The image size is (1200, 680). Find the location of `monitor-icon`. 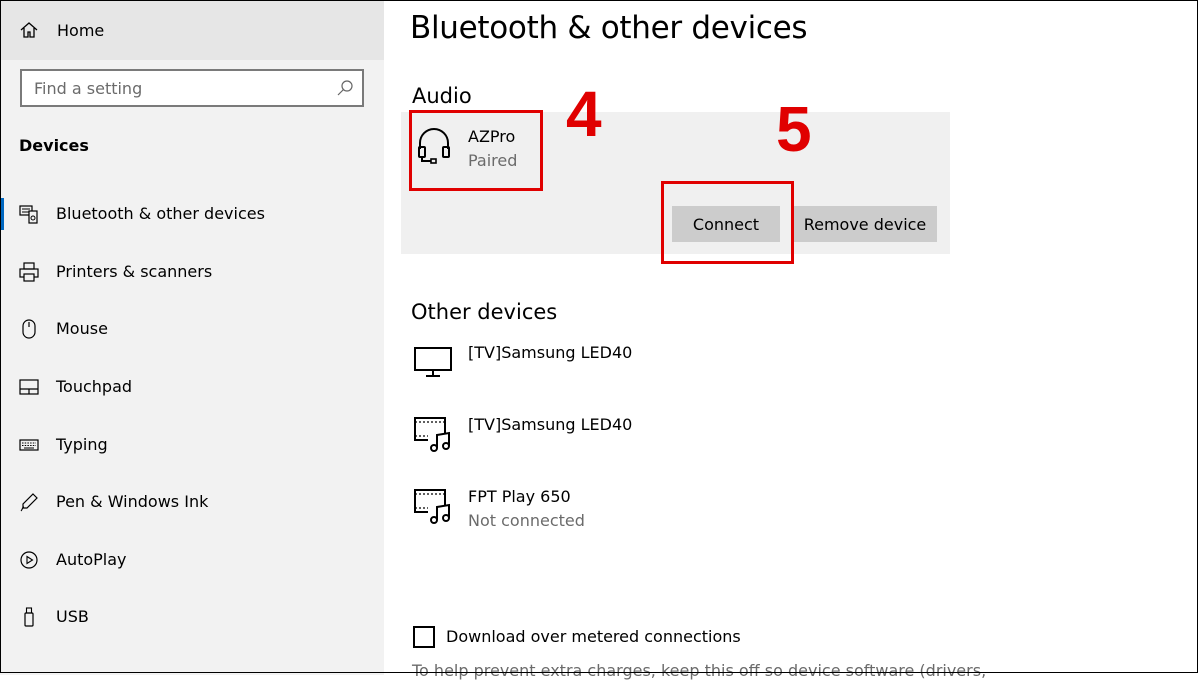

monitor-icon is located at coordinates (433, 362).